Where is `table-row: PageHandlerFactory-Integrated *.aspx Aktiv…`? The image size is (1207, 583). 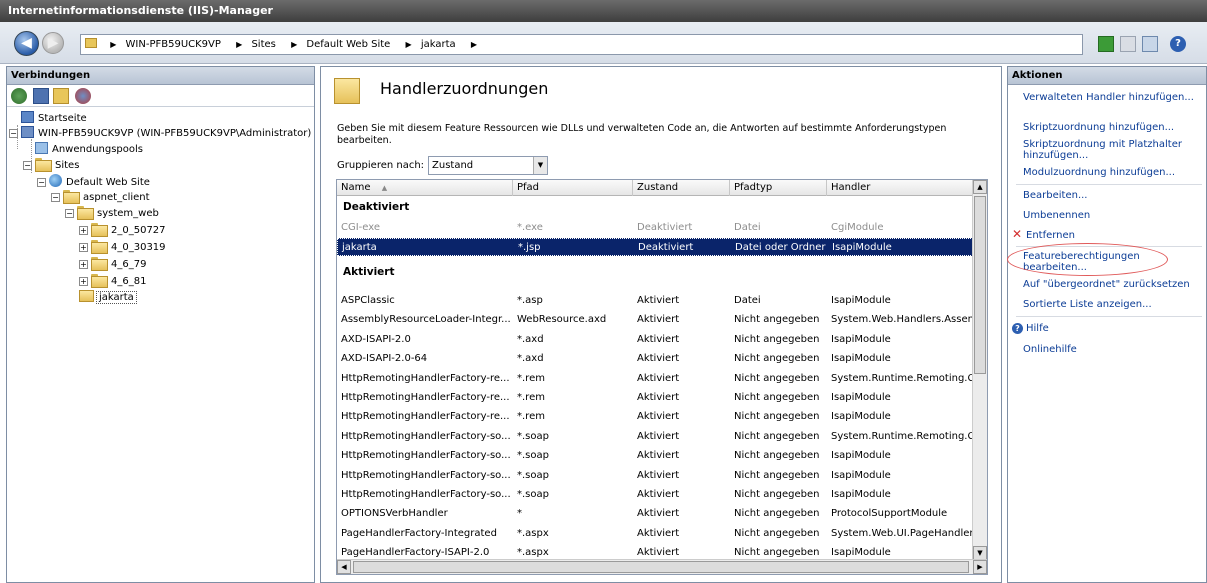 table-row: PageHandlerFactory-Integrated *.aspx Aktiv… is located at coordinates (655, 534).